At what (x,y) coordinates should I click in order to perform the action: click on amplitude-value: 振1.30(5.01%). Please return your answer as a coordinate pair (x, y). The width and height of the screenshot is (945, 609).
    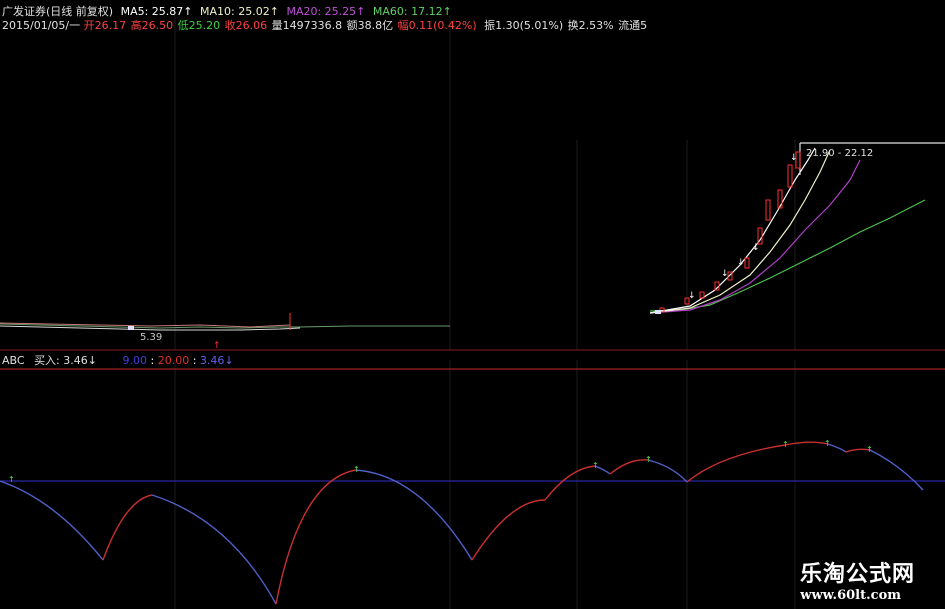
    Looking at the image, I should click on (524, 25).